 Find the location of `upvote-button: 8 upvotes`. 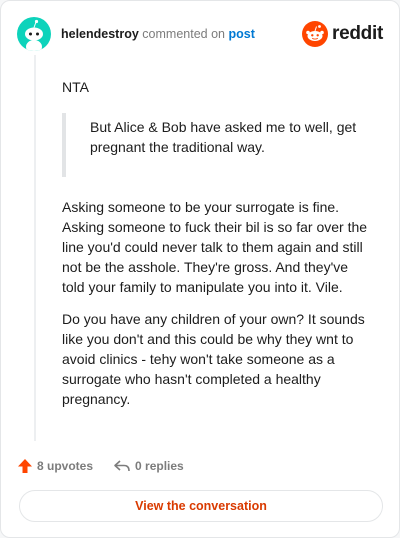

upvote-button: 8 upvotes is located at coordinates (55, 466).